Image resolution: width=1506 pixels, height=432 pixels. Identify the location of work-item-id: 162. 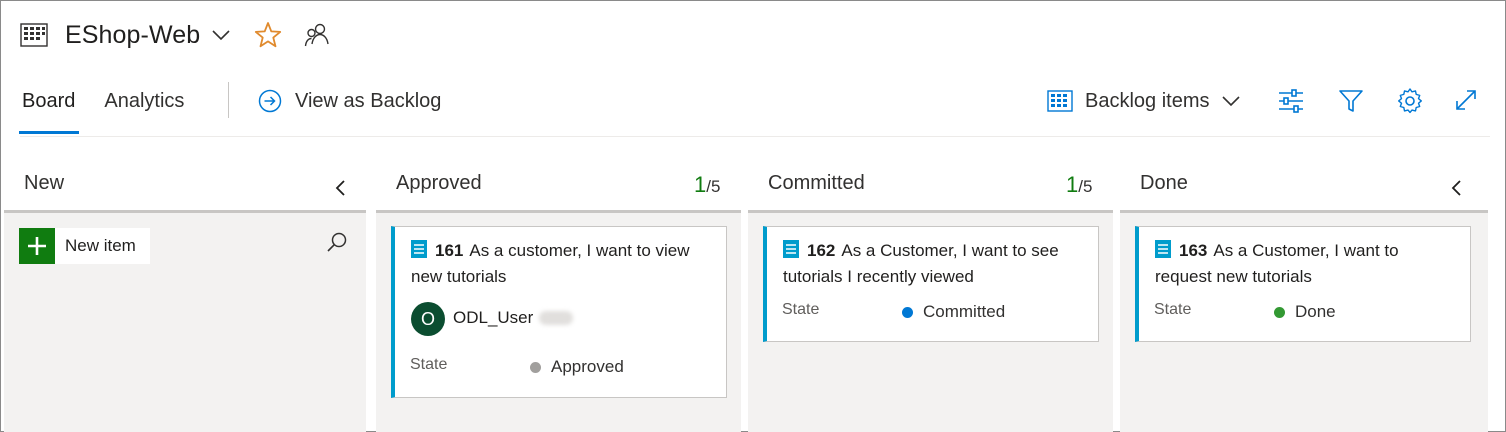
(821, 250).